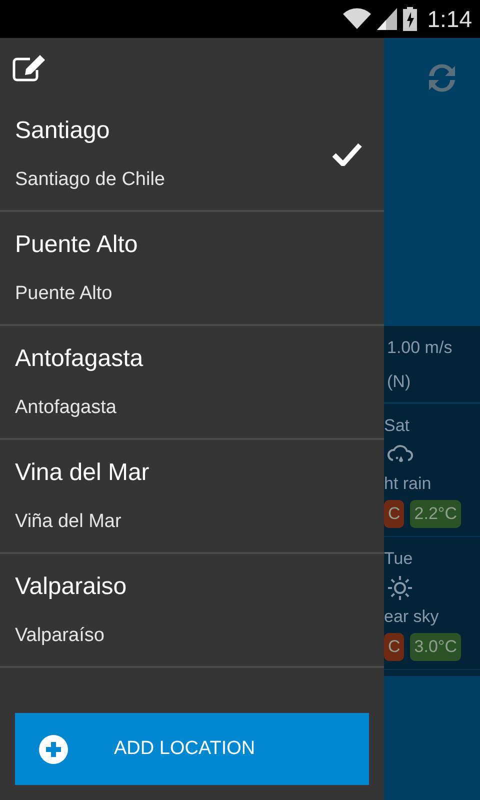 This screenshot has height=800, width=480. Describe the element at coordinates (82, 473) in the screenshot. I see `location-name: Vina del Mar` at that location.